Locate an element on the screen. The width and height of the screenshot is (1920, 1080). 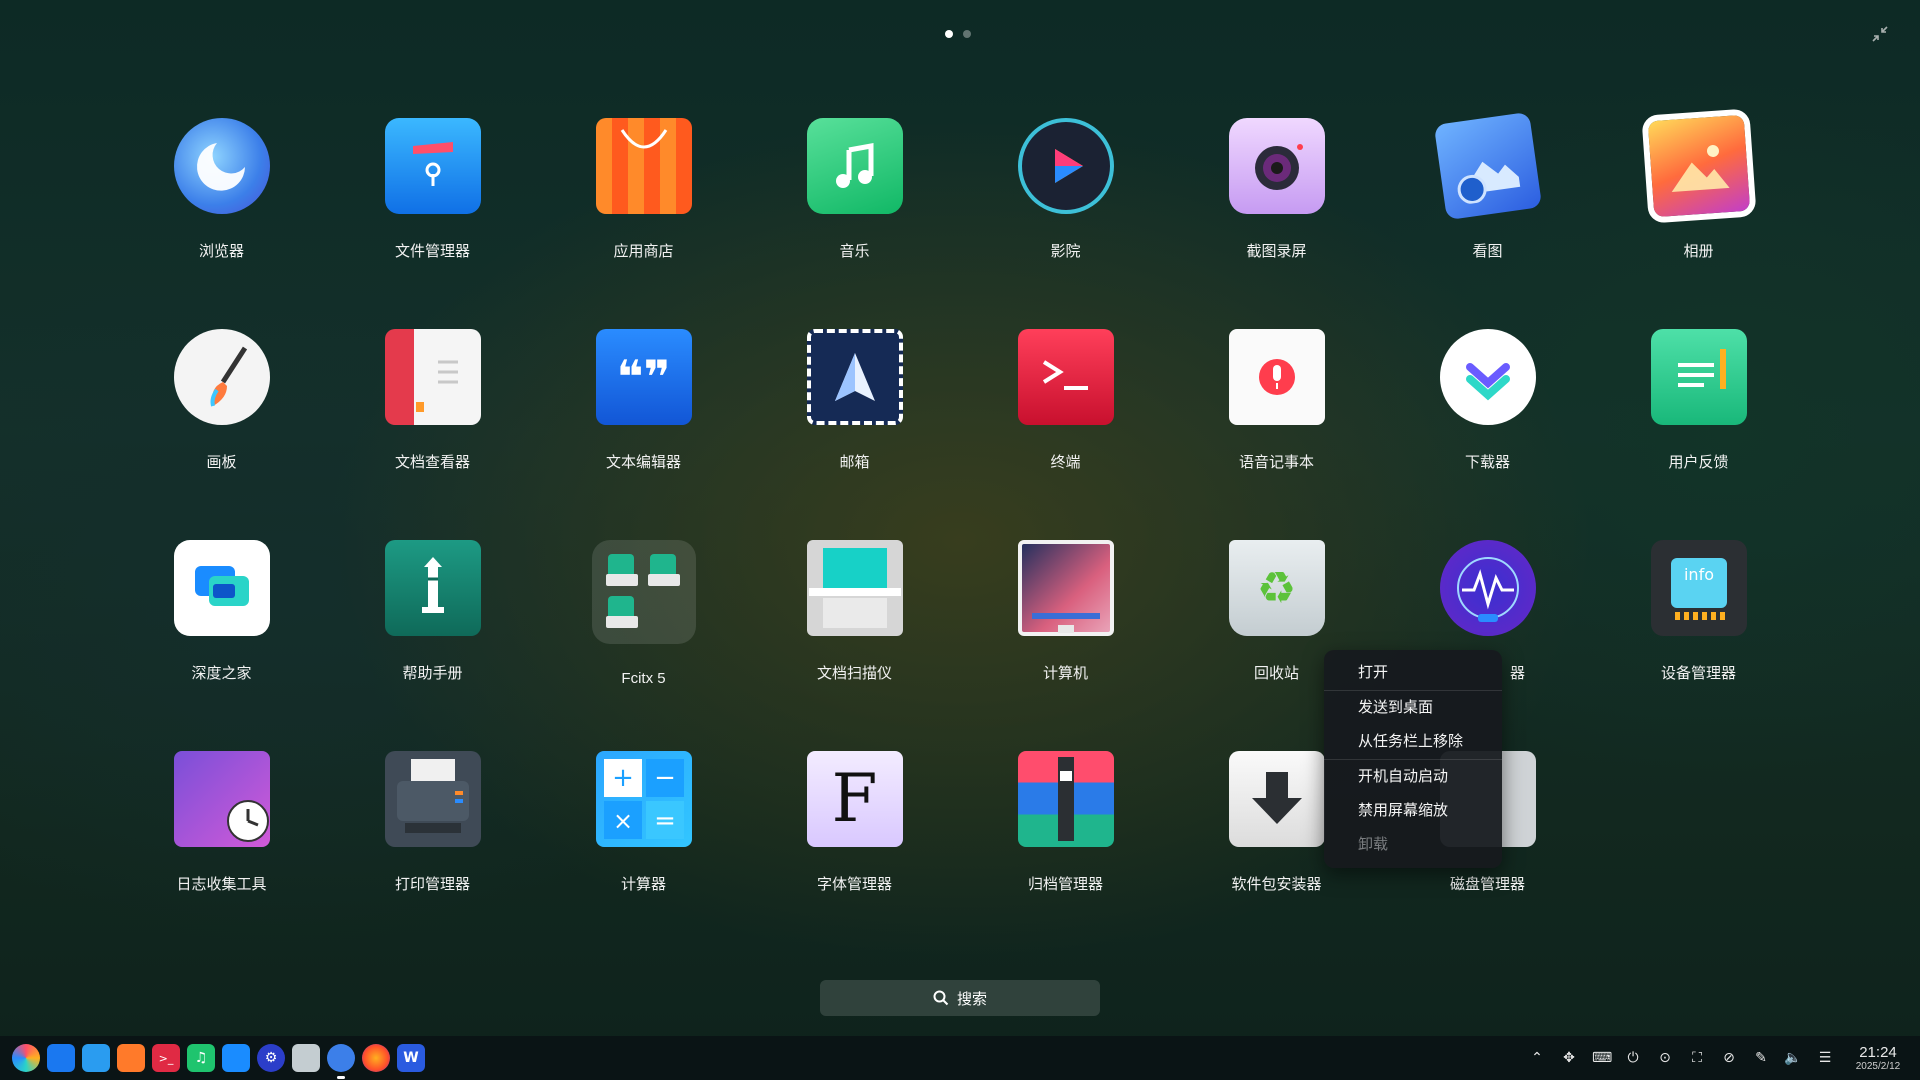
menu-item-uninstall: 卸载 is located at coordinates (1373, 844).